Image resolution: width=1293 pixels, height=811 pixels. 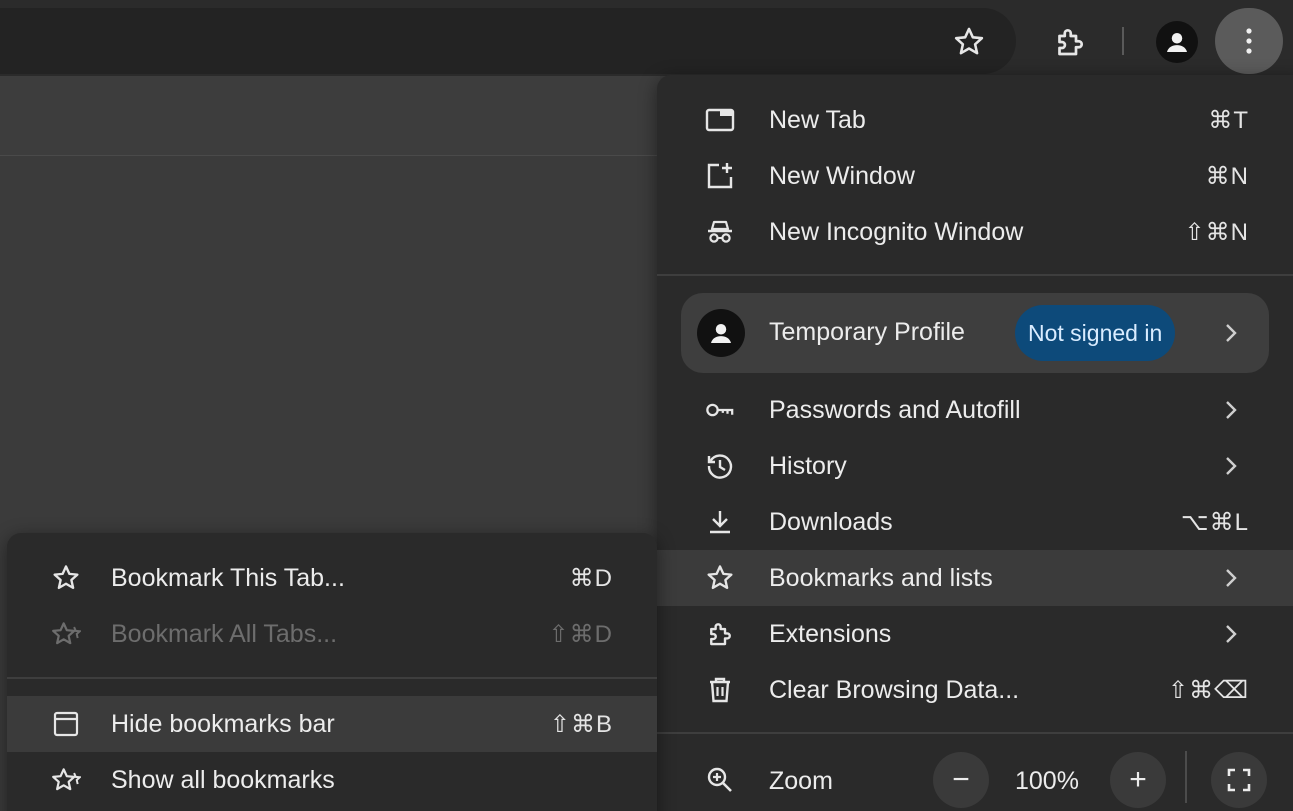 What do you see at coordinates (975, 634) in the screenshot?
I see `menu-item-extensions: Extensions` at bounding box center [975, 634].